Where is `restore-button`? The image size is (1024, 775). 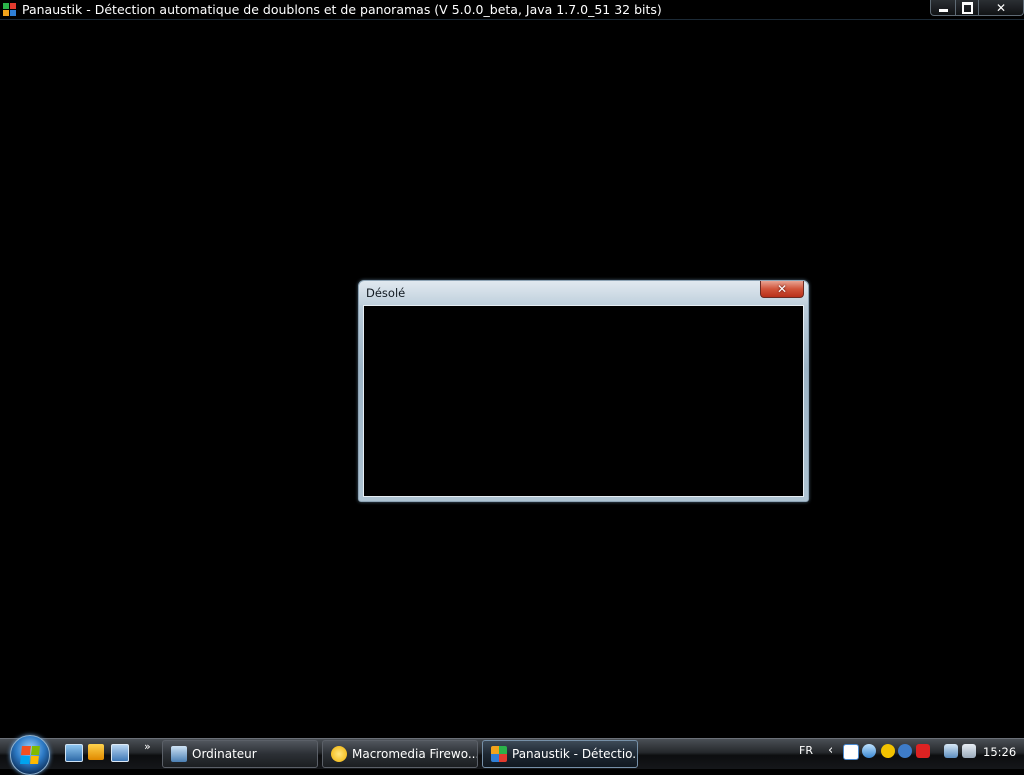
restore-button is located at coordinates (967, 8).